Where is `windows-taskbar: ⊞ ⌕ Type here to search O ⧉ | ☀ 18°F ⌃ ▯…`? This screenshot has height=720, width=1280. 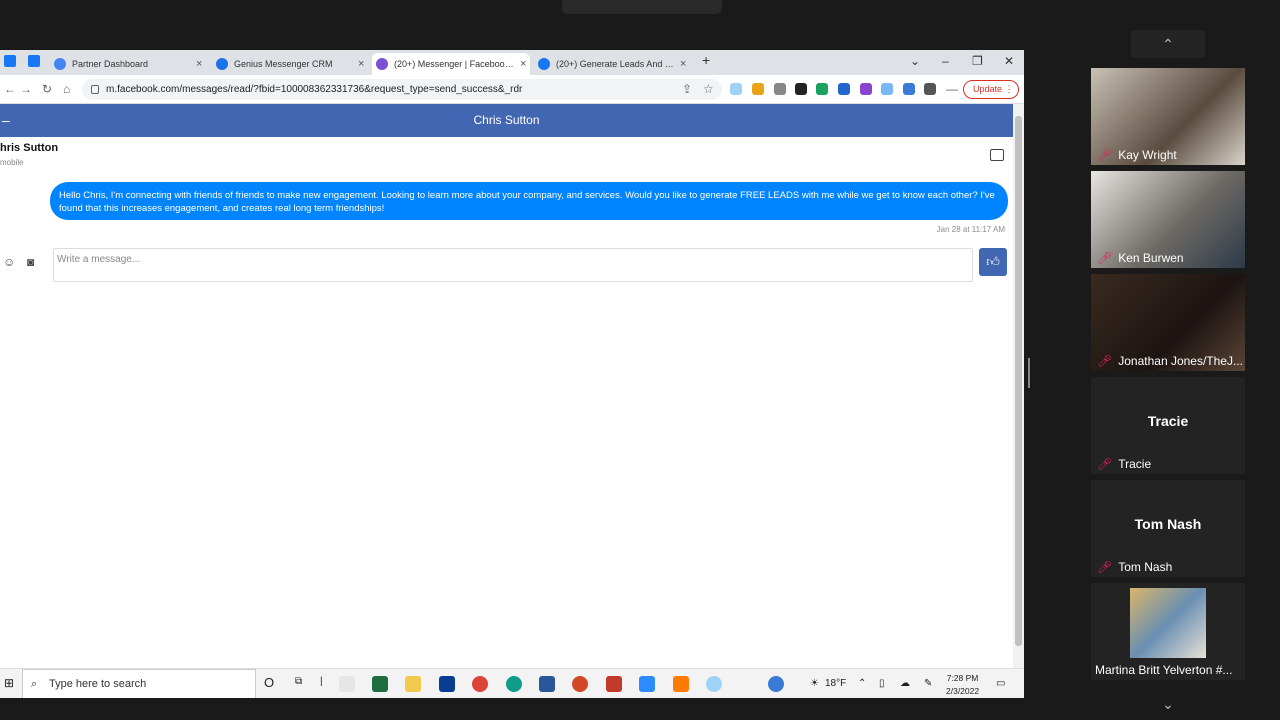 windows-taskbar: ⊞ ⌕ Type here to search O ⧉ | ☀ 18°F ⌃ ▯… is located at coordinates (512, 683).